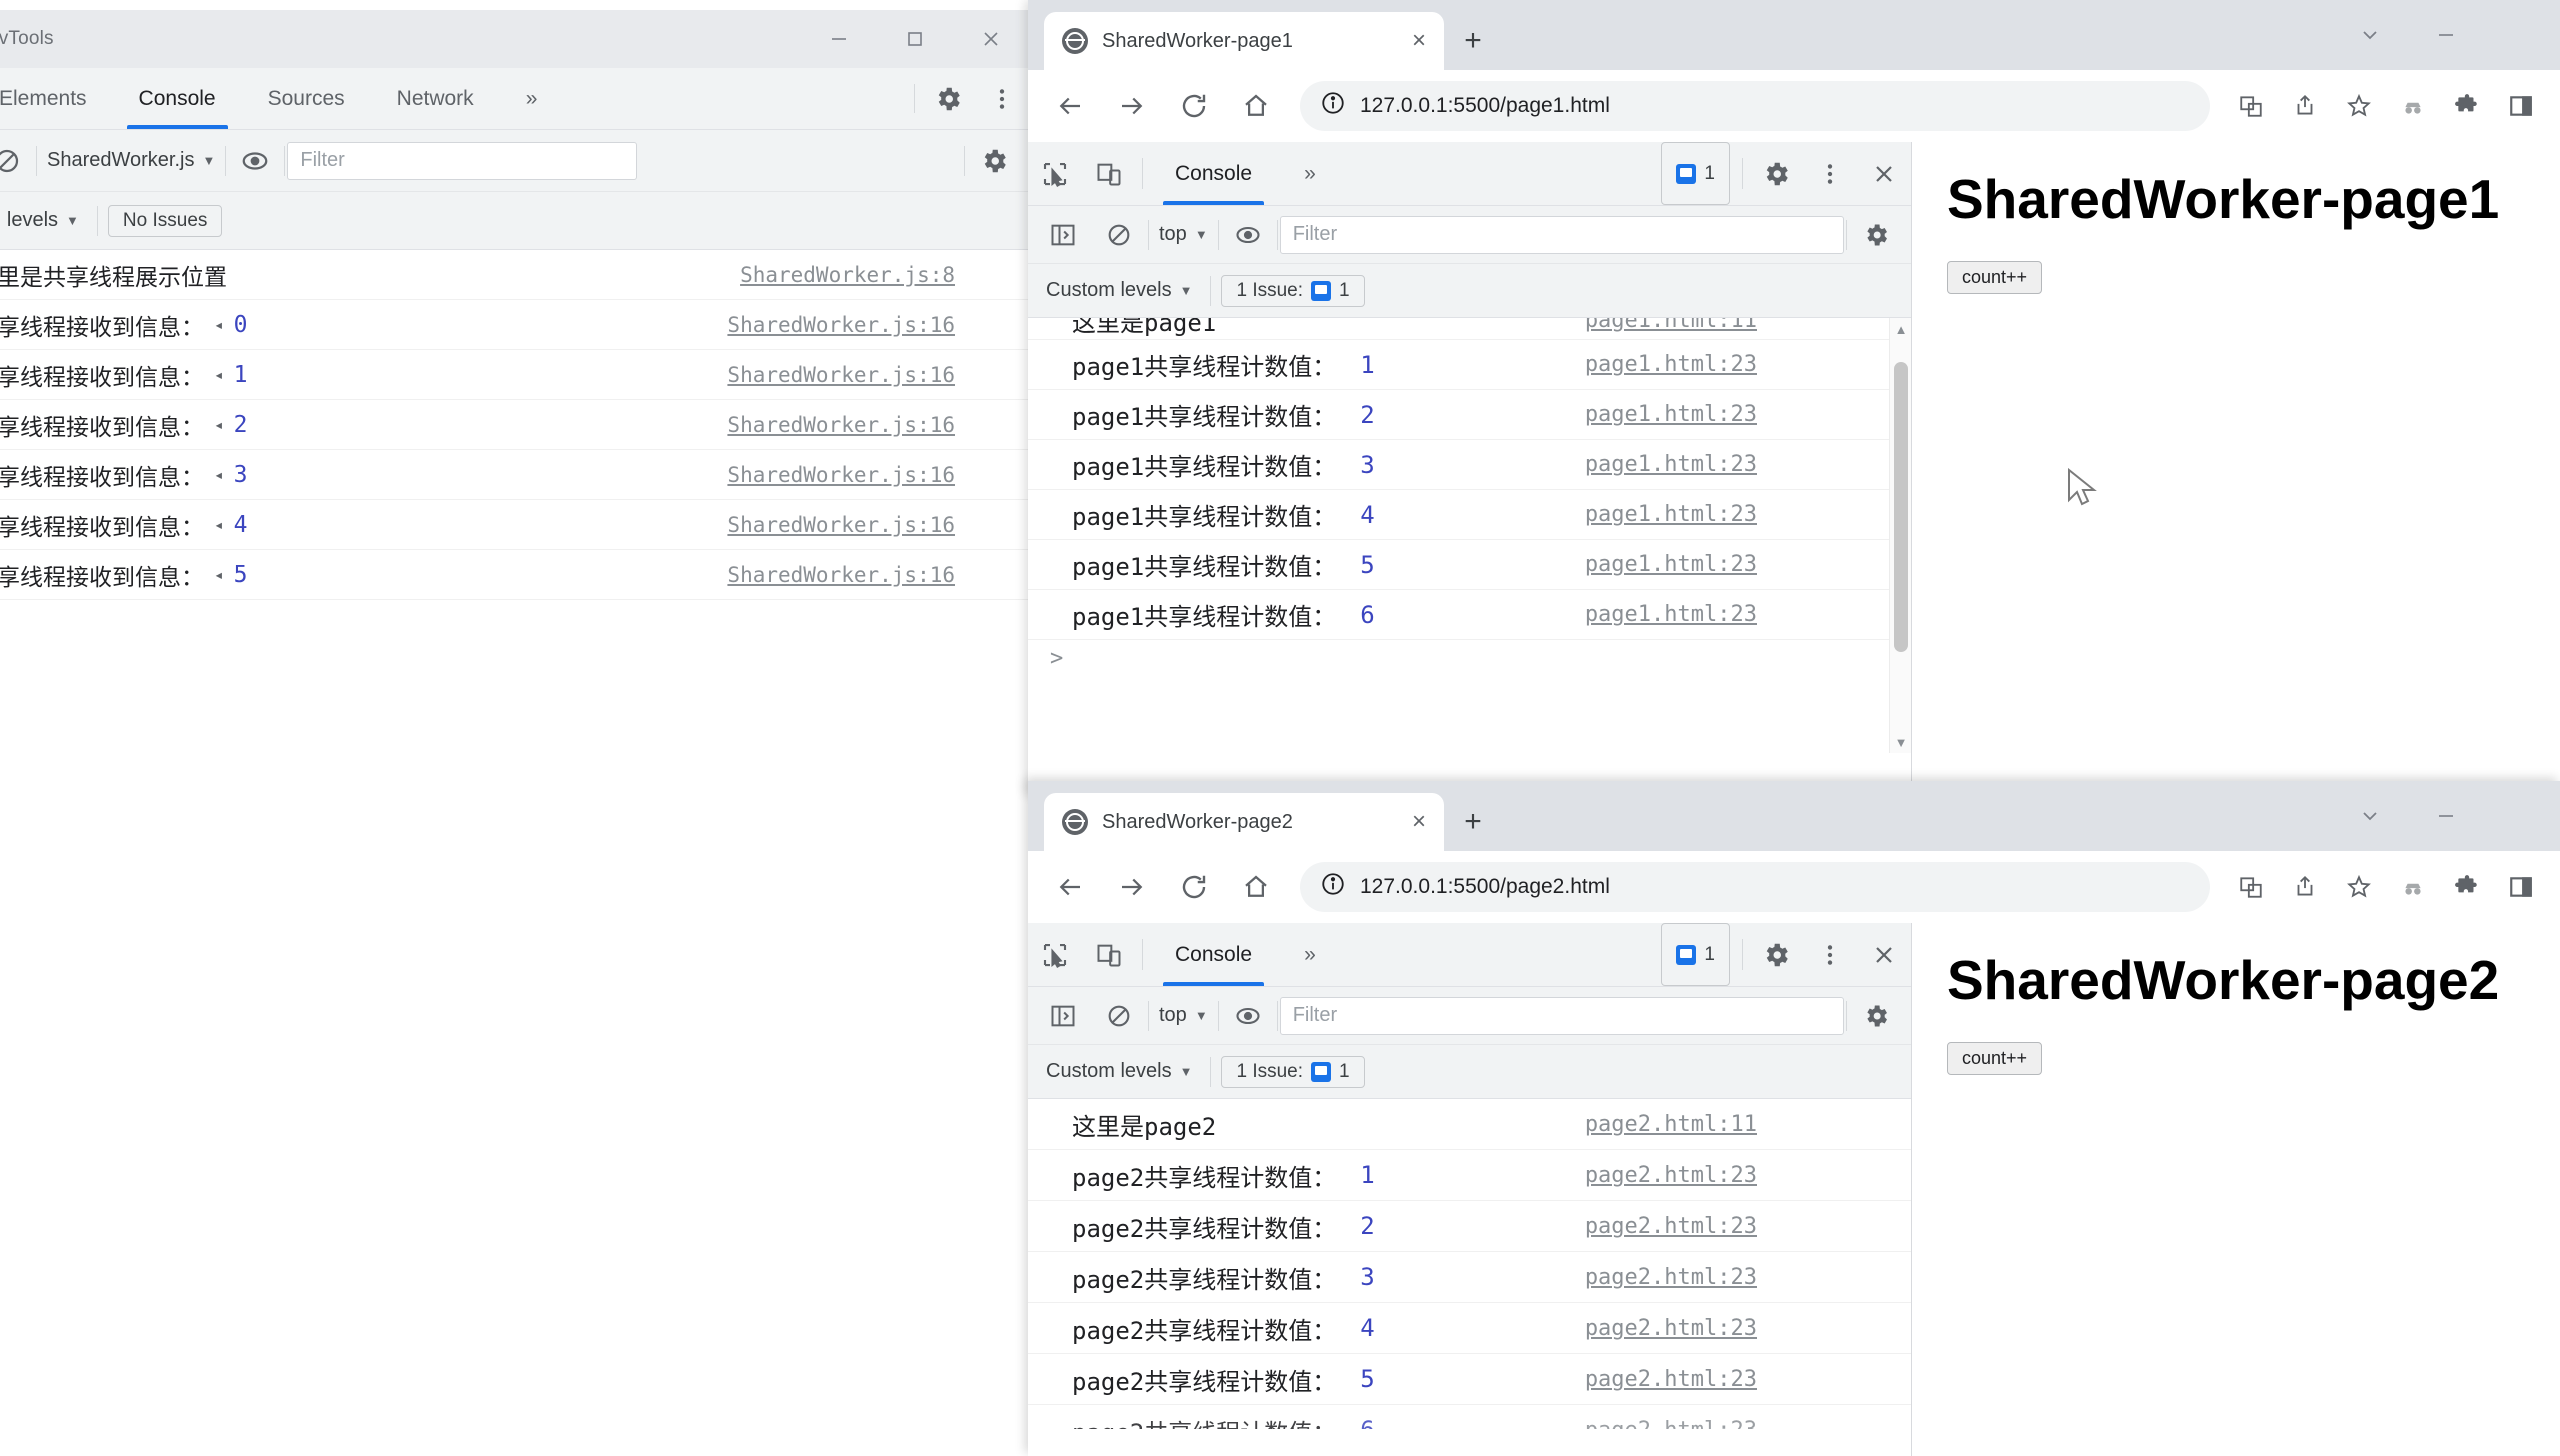 The width and height of the screenshot is (2560, 1456). What do you see at coordinates (1469, 615) in the screenshot?
I see `console-log-row: page1共享线程计数值： 6 page1.html:23` at bounding box center [1469, 615].